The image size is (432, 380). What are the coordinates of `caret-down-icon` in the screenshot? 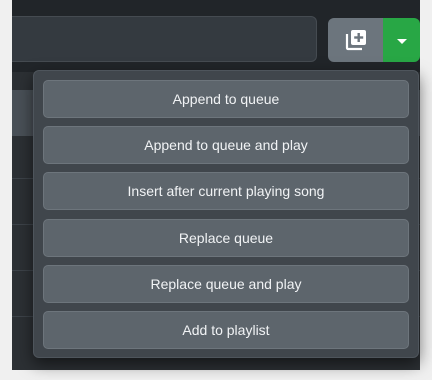 It's located at (401, 41).